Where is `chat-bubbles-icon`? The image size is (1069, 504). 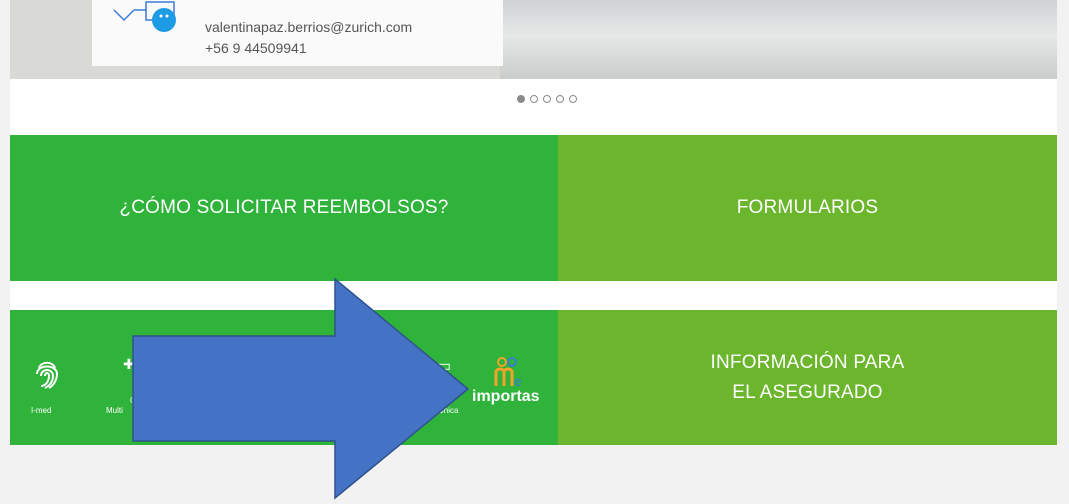 chat-bubbles-icon is located at coordinates (144, 16).